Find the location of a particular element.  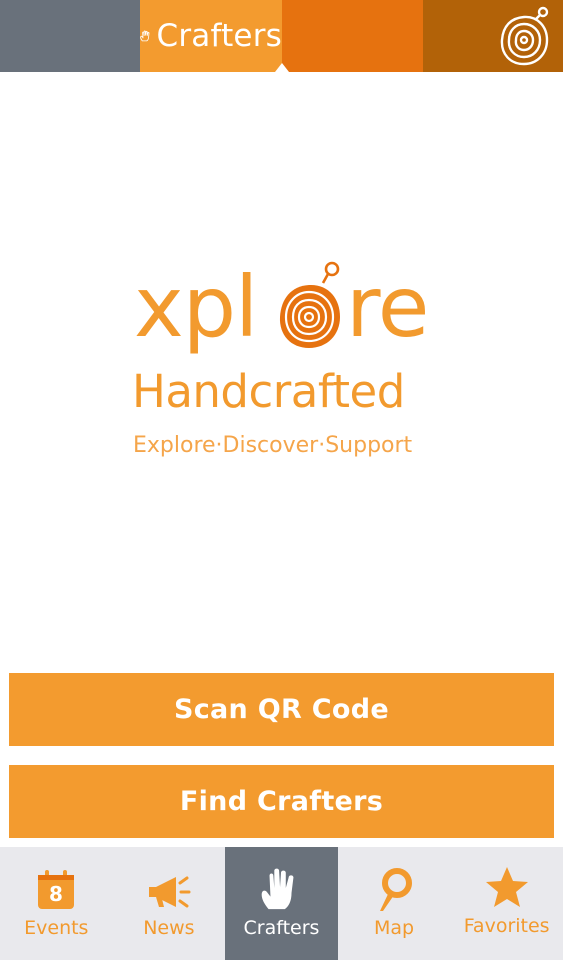

nav-label-events: Events is located at coordinates (56, 928).